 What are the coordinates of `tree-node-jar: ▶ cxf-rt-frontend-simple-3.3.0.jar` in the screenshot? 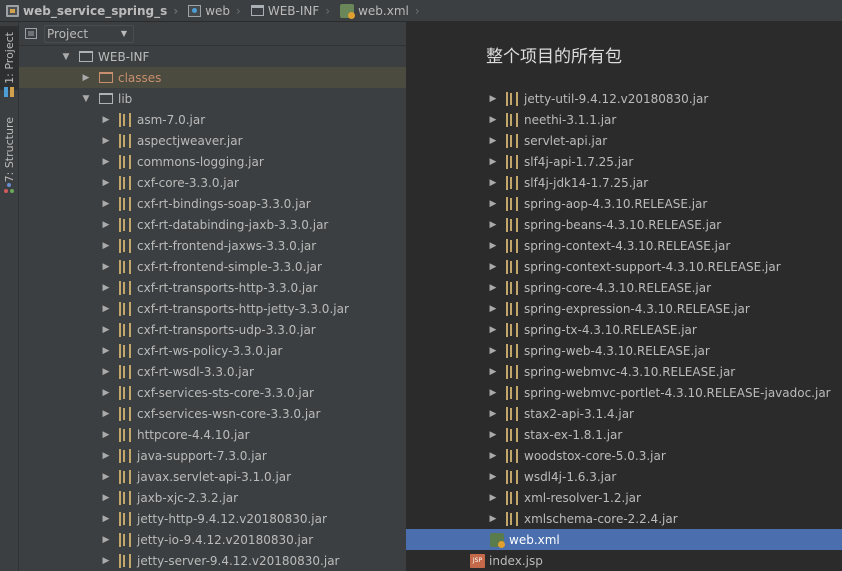 It's located at (212, 266).